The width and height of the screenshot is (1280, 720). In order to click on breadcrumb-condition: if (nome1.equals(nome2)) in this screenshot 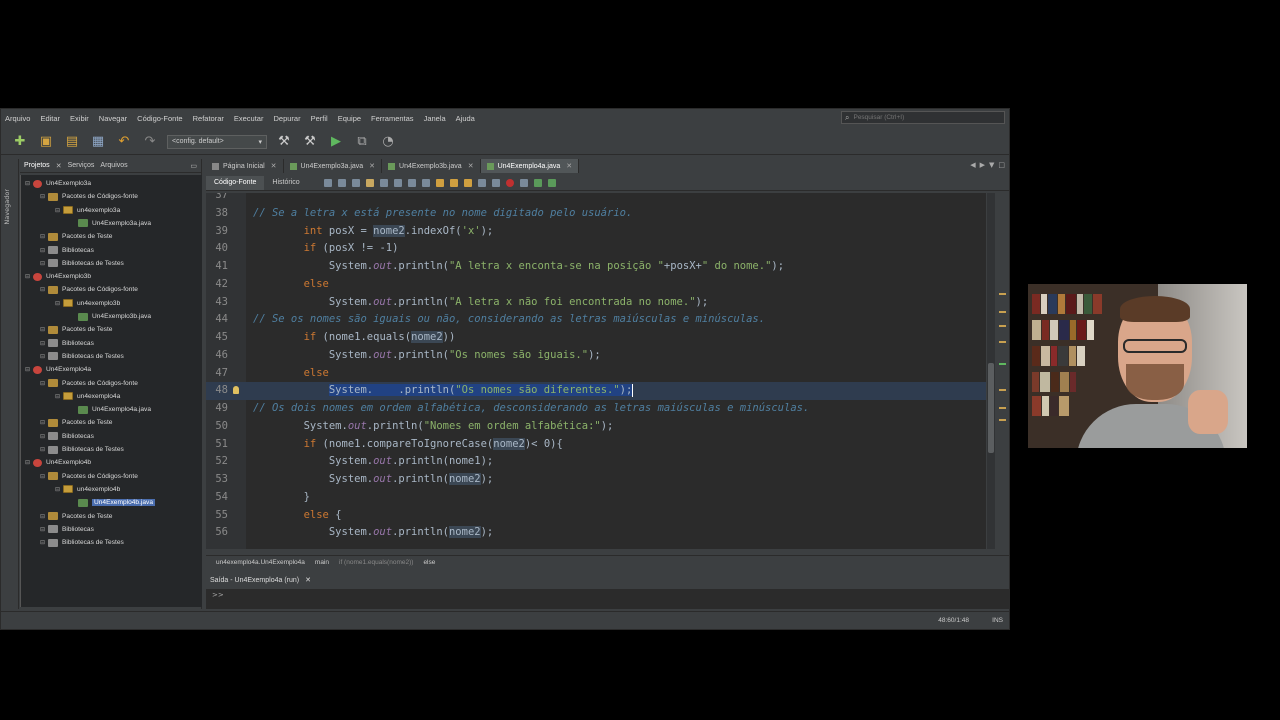, I will do `click(376, 562)`.